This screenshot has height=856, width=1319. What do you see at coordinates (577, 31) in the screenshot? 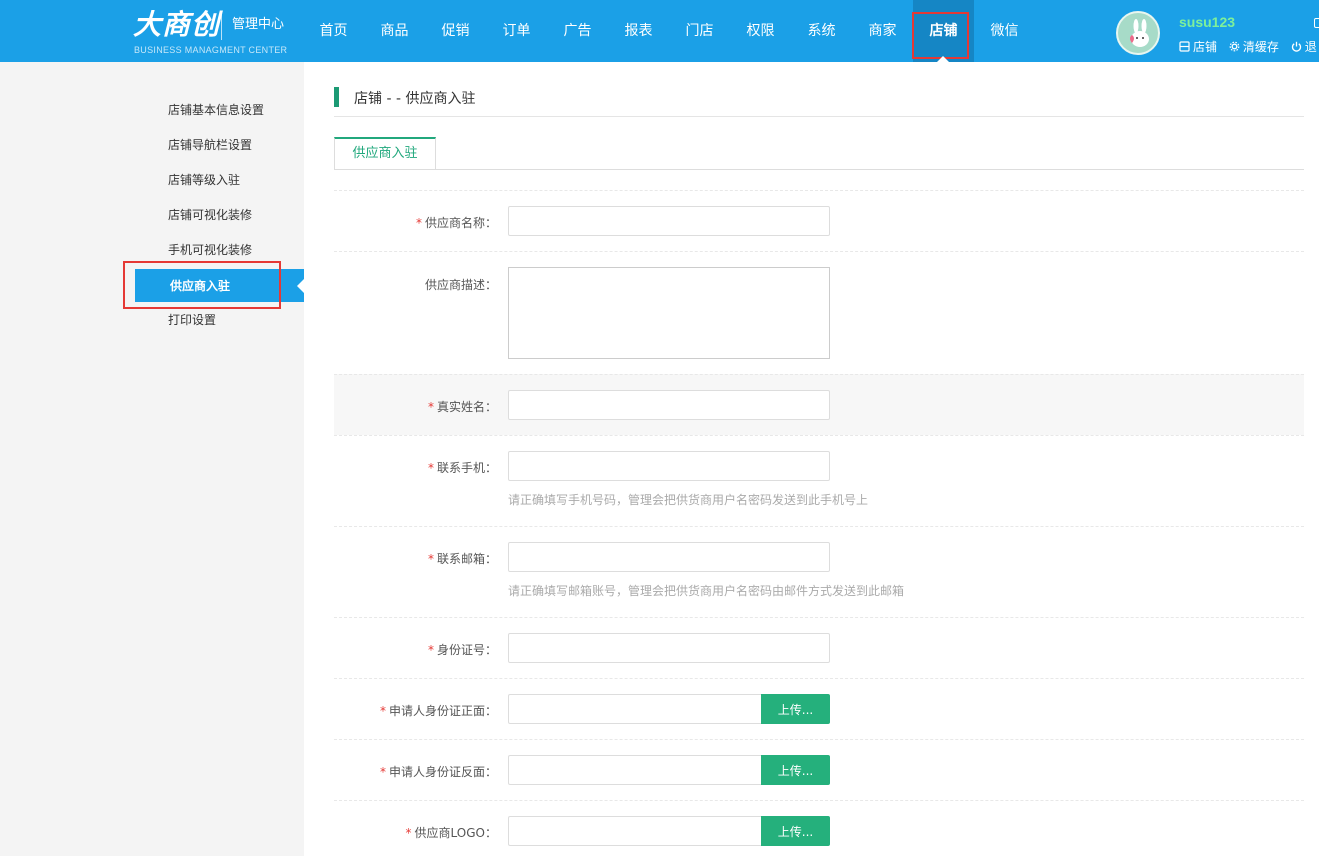
I see `nav-ads: 广告` at bounding box center [577, 31].